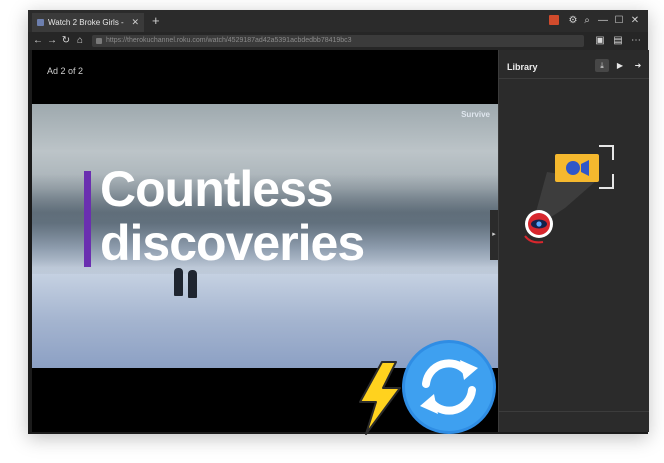 The height and width of the screenshot is (463, 664). What do you see at coordinates (232, 243) in the screenshot?
I see `headline-line-2: discoveries` at bounding box center [232, 243].